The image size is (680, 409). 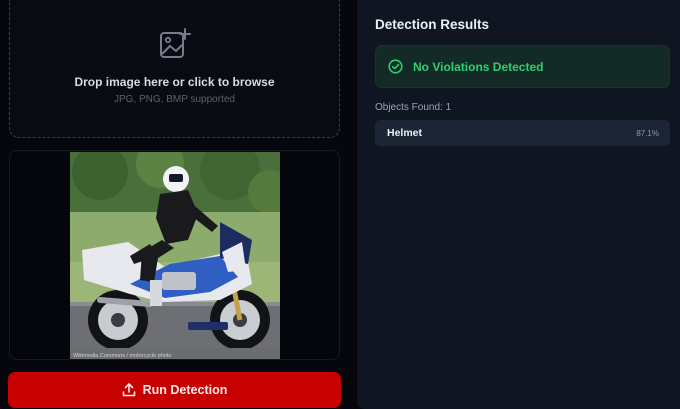 What do you see at coordinates (174, 82) in the screenshot?
I see `dropzone-title: Drop image here or click to browse` at bounding box center [174, 82].